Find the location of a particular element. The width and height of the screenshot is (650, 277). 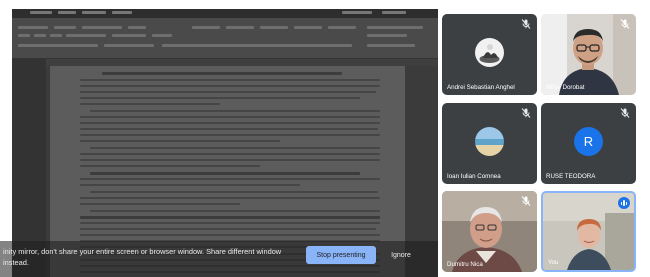

participant-tile: Ioan Iulian Comnea is located at coordinates (489, 143).